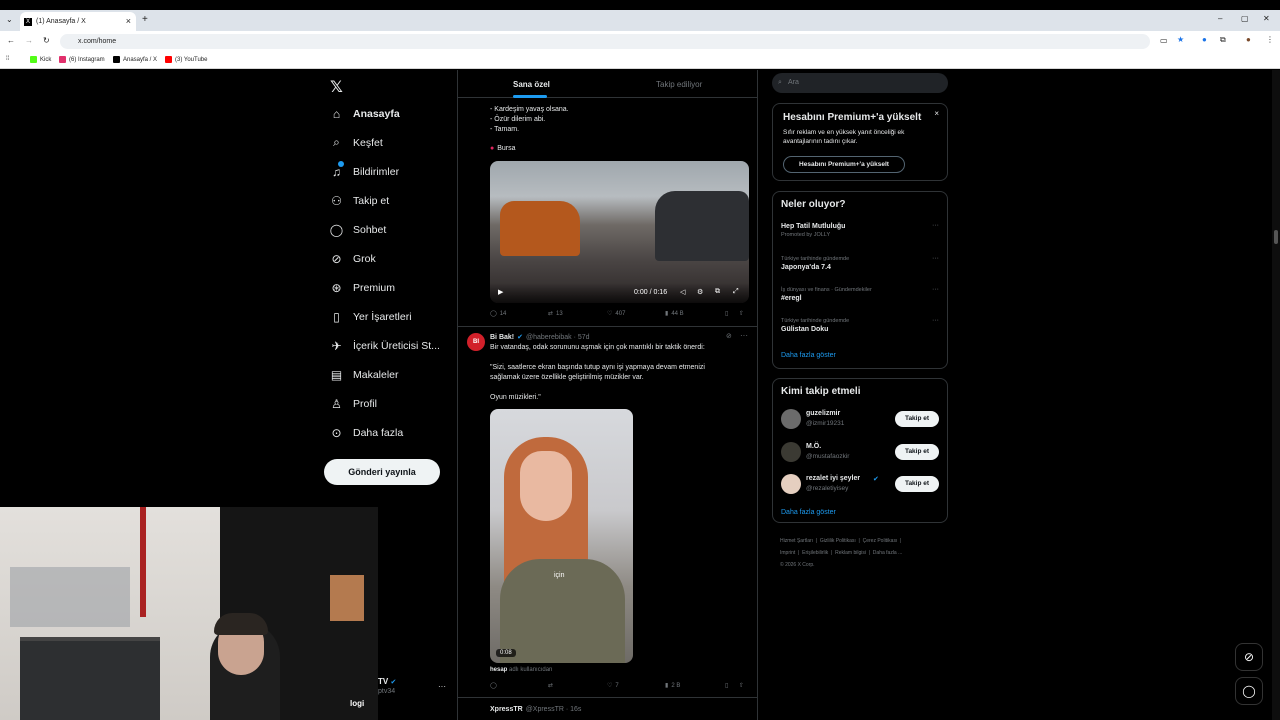  Describe the element at coordinates (502, 337) in the screenshot. I see `author-name: Bi Bak!` at that location.